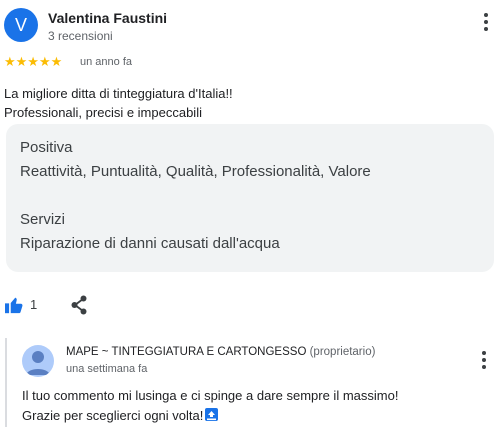 Image resolution: width=503 pixels, height=428 pixels. Describe the element at coordinates (33, 61) in the screenshot. I see `star-rating: ★★★★★` at that location.